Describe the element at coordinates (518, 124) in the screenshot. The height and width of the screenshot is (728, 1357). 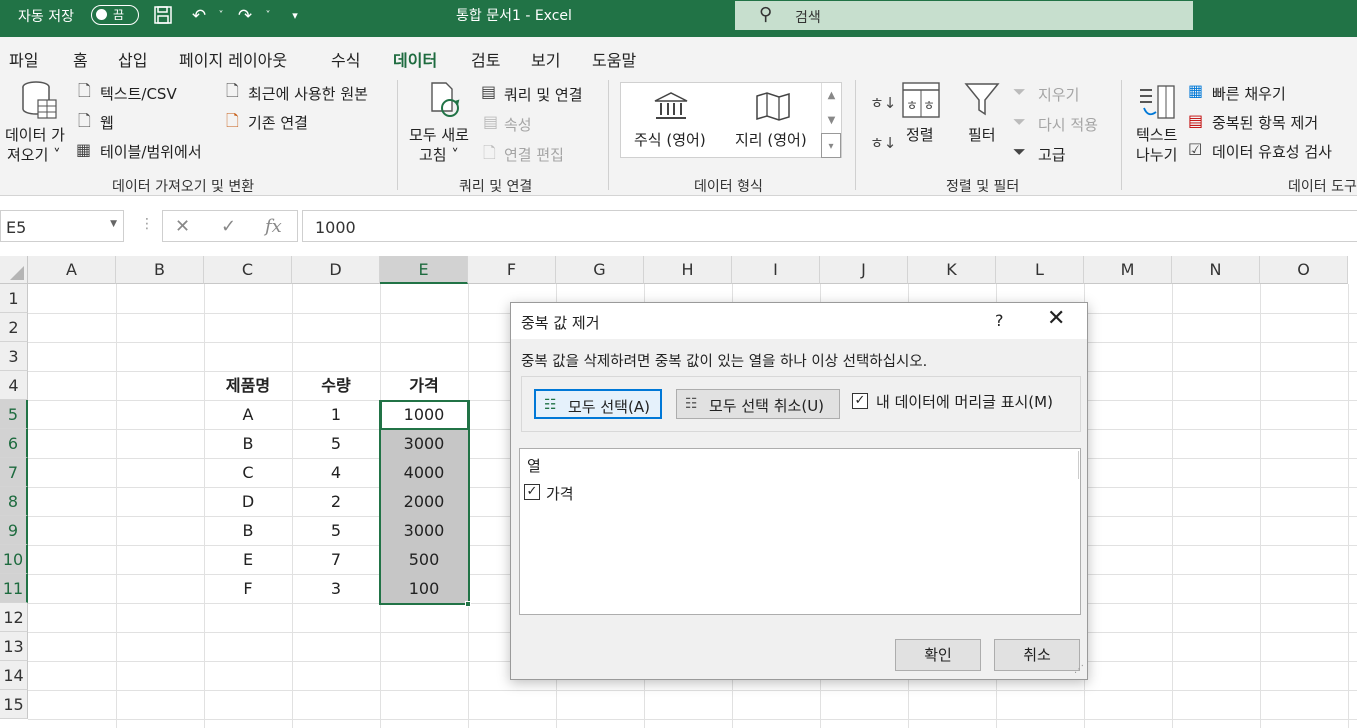
I see `properties-button: 속성` at that location.